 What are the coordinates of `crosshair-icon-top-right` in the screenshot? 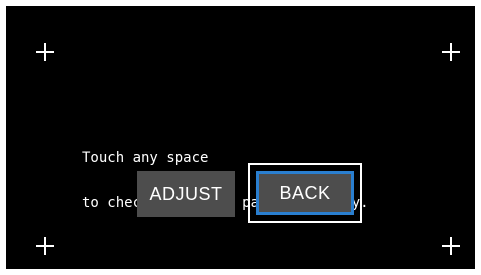 It's located at (451, 52).